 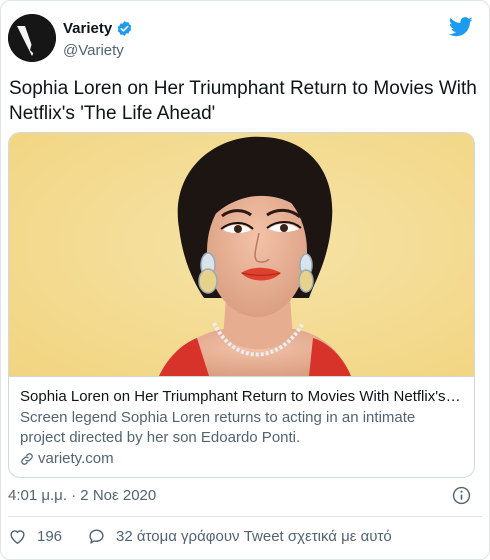 I want to click on conversation-link: 32 άτομα γράφουν Tweet σχετικά με αυτό, so click(x=239, y=536).